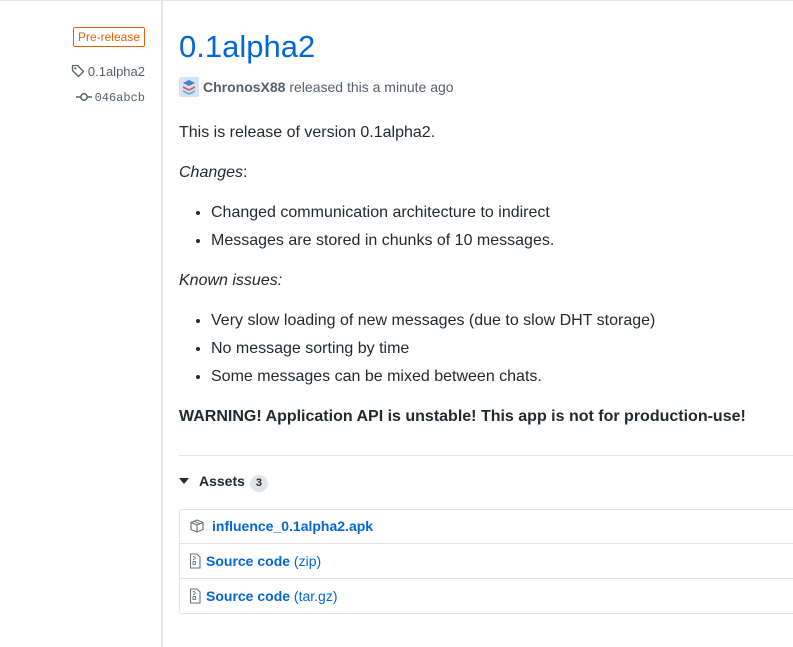 The image size is (793, 647). I want to click on changes-colon: :, so click(245, 172).